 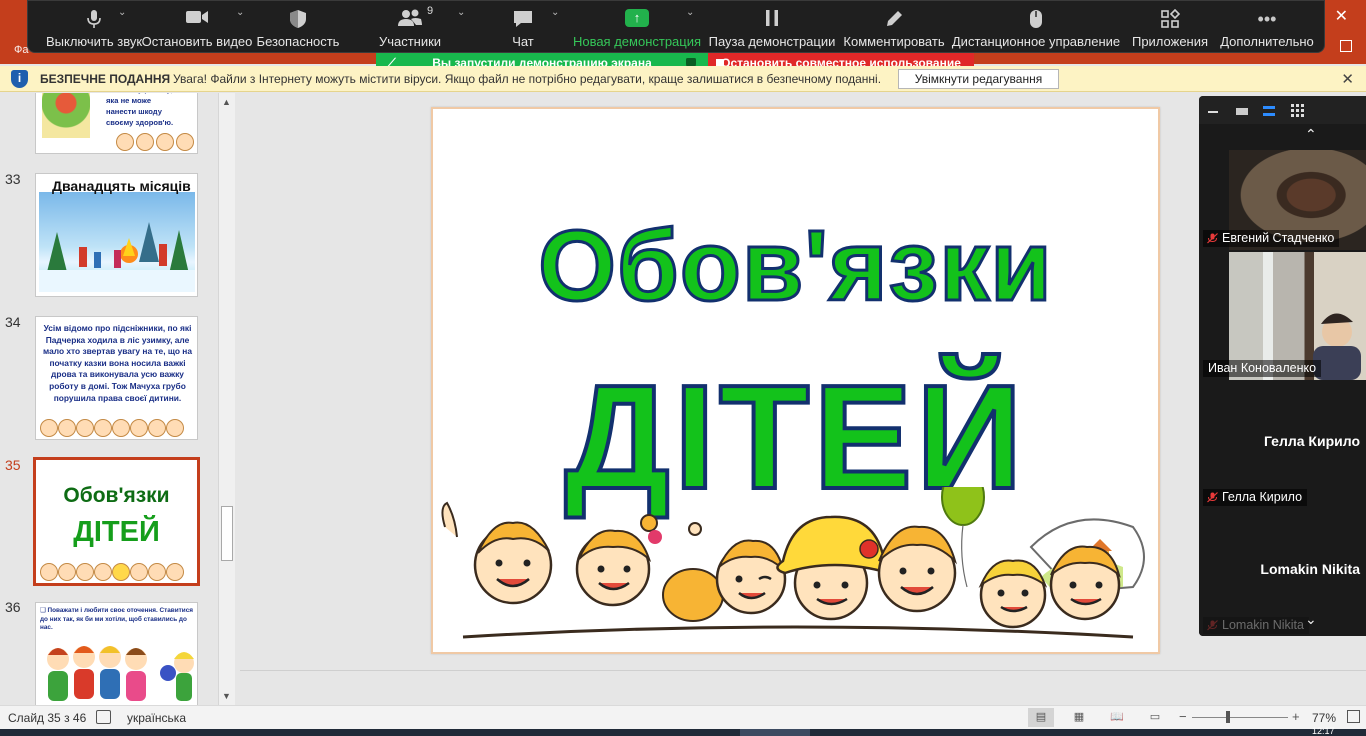 I want to click on security-button: Безопасность, so click(x=298, y=27).